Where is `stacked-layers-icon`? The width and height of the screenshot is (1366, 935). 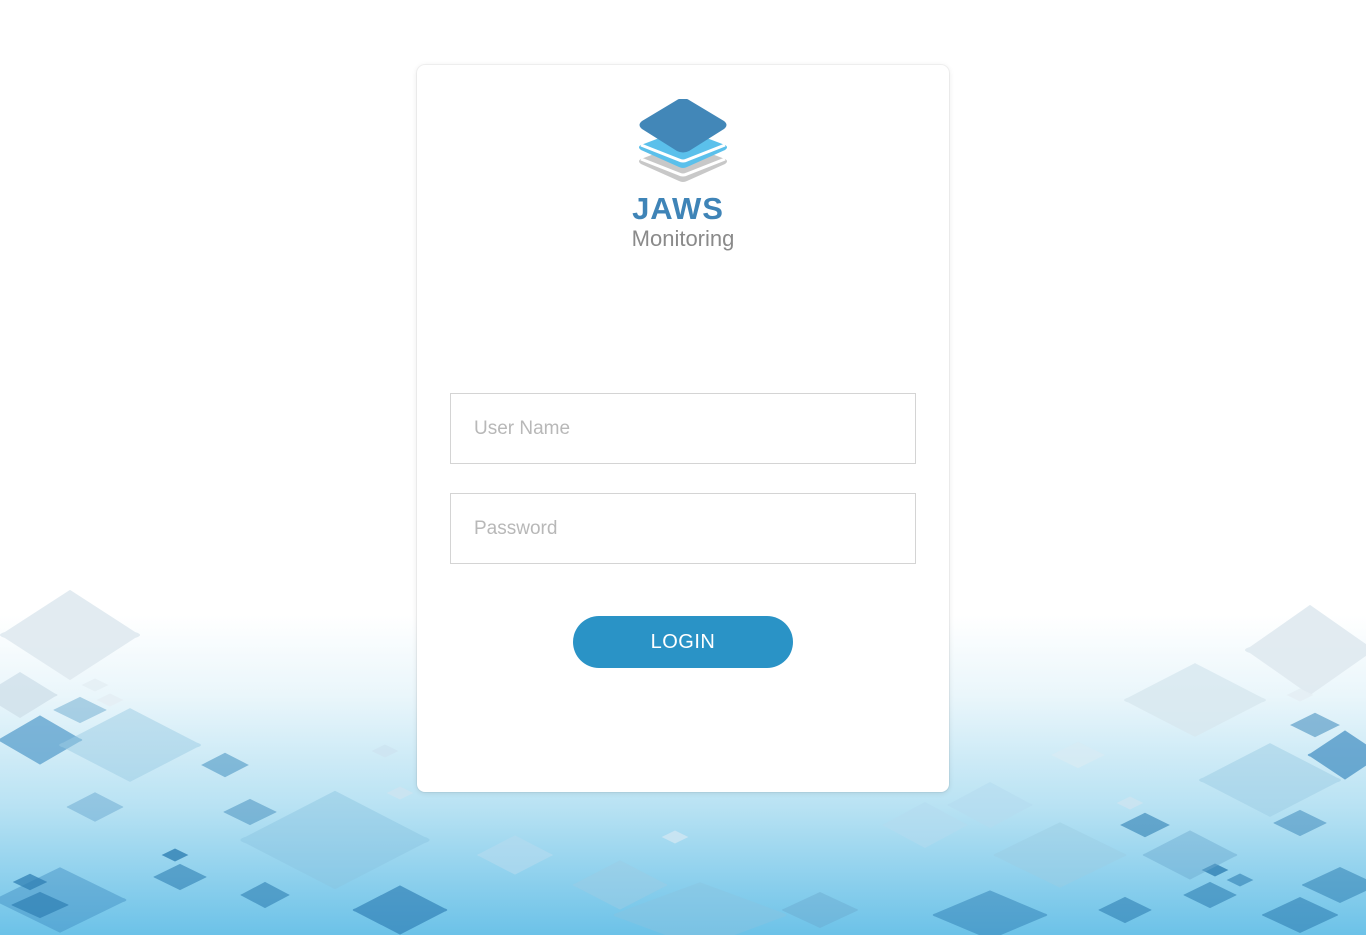 stacked-layers-icon is located at coordinates (683, 143).